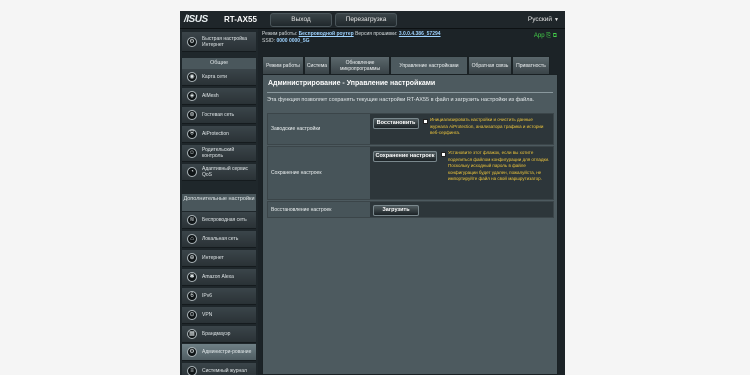 The height and width of the screenshot is (375, 750). Describe the element at coordinates (301, 20) in the screenshot. I see `logout-button: Выход` at that location.